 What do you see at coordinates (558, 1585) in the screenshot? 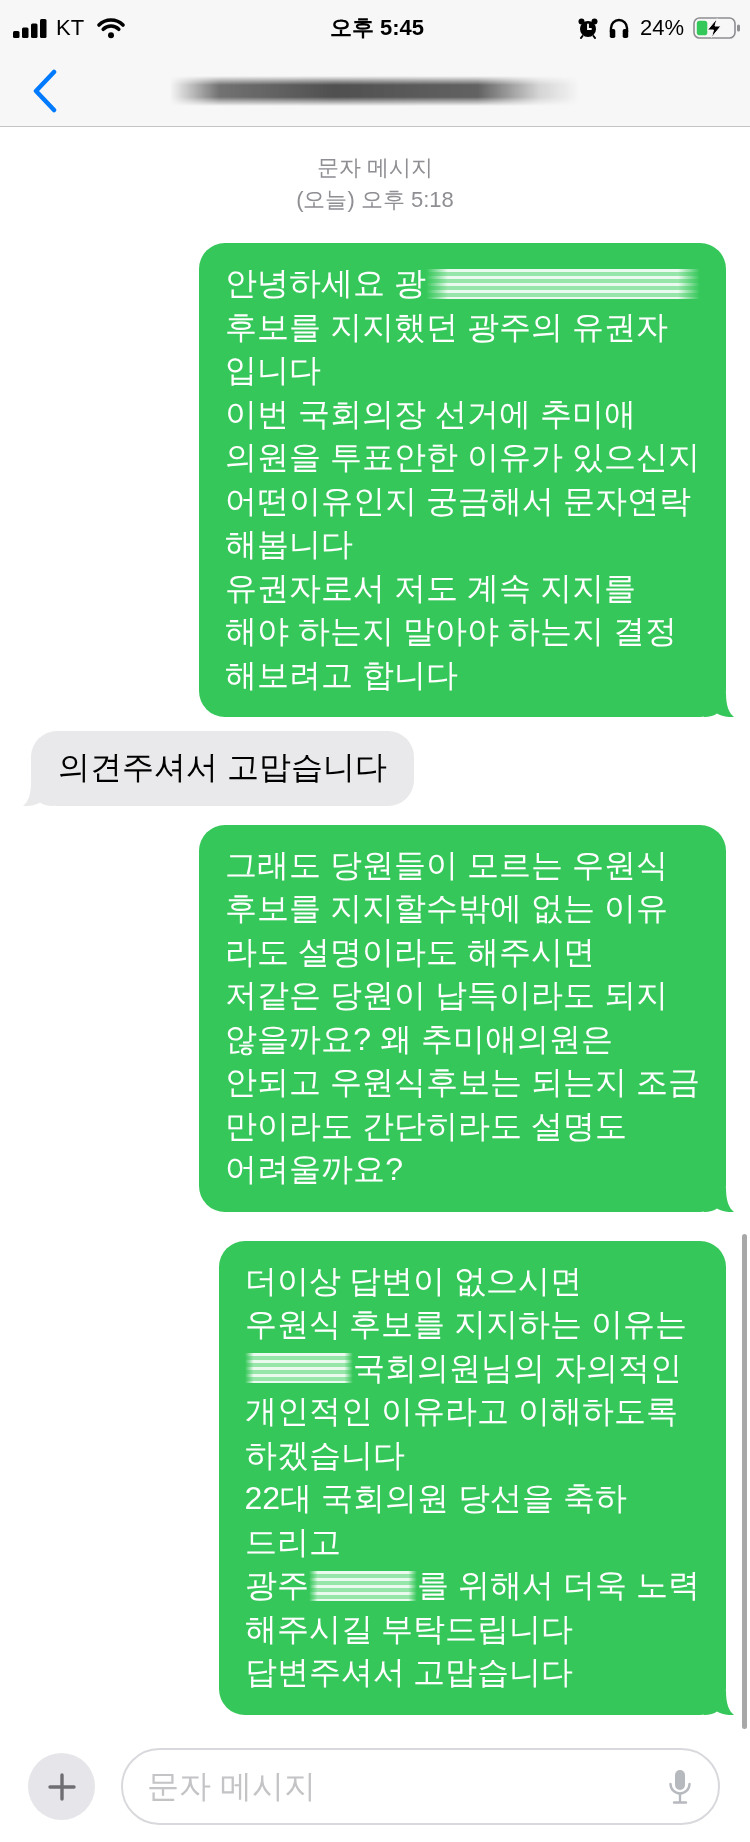
I see `message-text: 를 위해서 더욱 노력` at bounding box center [558, 1585].